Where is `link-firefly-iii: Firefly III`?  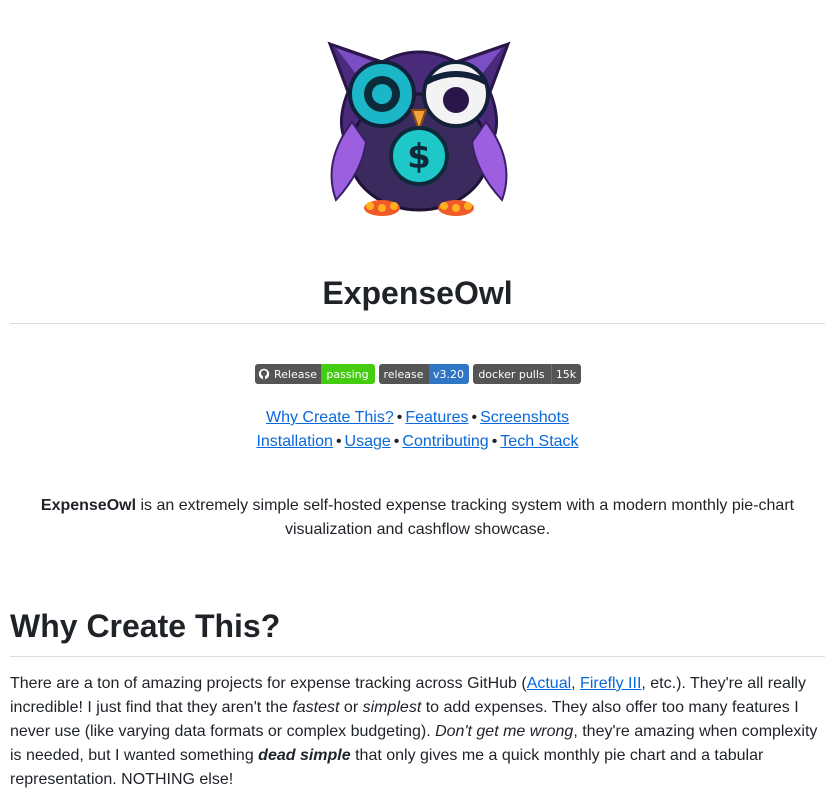 link-firefly-iii: Firefly III is located at coordinates (610, 683).